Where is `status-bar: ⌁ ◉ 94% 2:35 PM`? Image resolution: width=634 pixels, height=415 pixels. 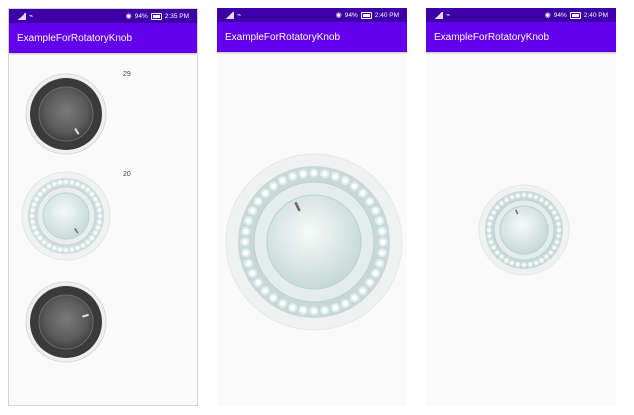 status-bar: ⌁ ◉ 94% 2:35 PM is located at coordinates (103, 16).